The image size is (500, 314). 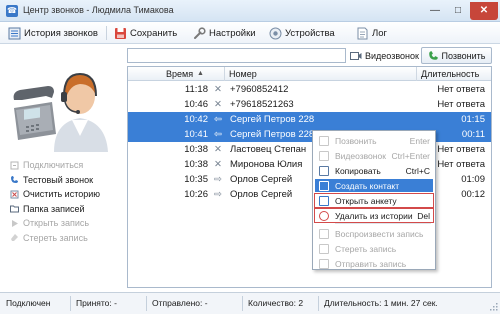 What do you see at coordinates (28, 303) in the screenshot?
I see `status-connection: Подключен` at bounding box center [28, 303].